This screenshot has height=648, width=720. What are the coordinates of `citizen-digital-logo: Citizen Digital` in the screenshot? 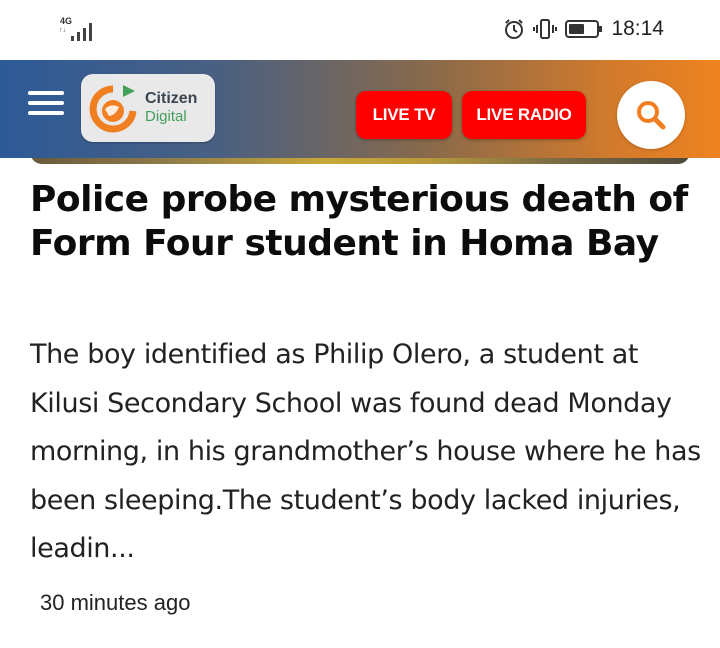 It's located at (148, 108).